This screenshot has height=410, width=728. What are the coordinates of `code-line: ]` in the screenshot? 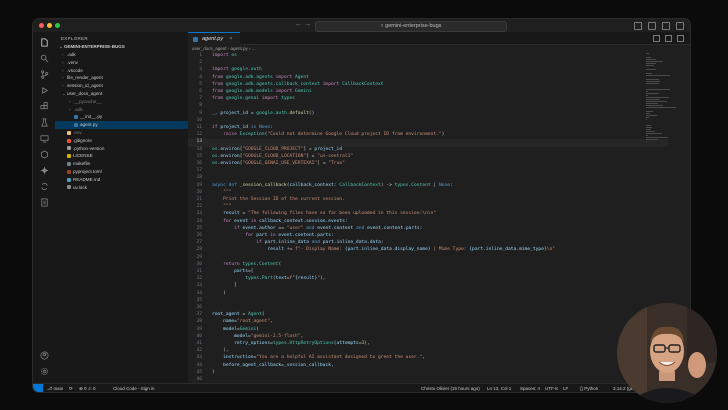 It's located at (224, 285).